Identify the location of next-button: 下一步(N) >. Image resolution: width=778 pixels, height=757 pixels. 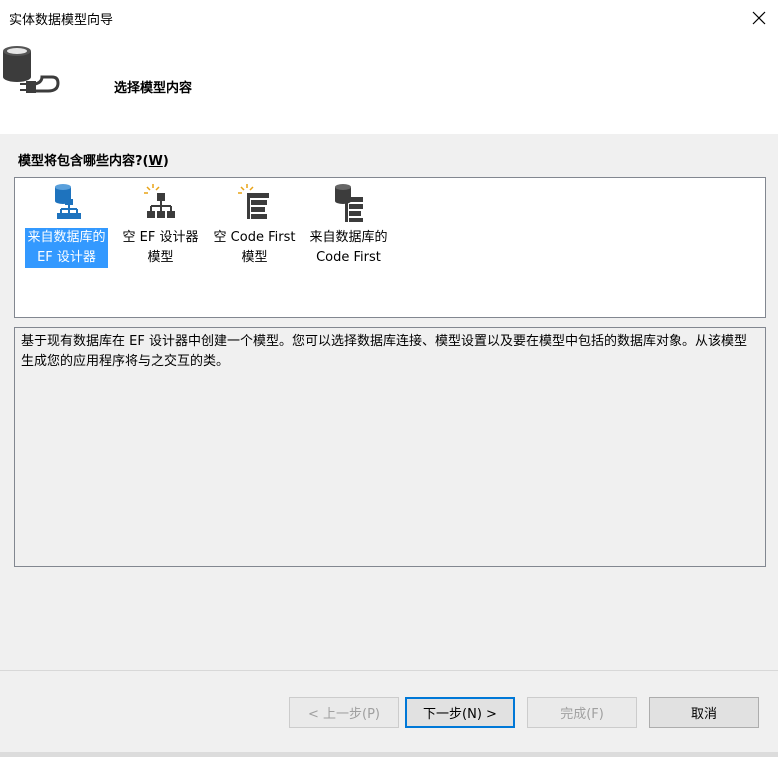
(460, 712).